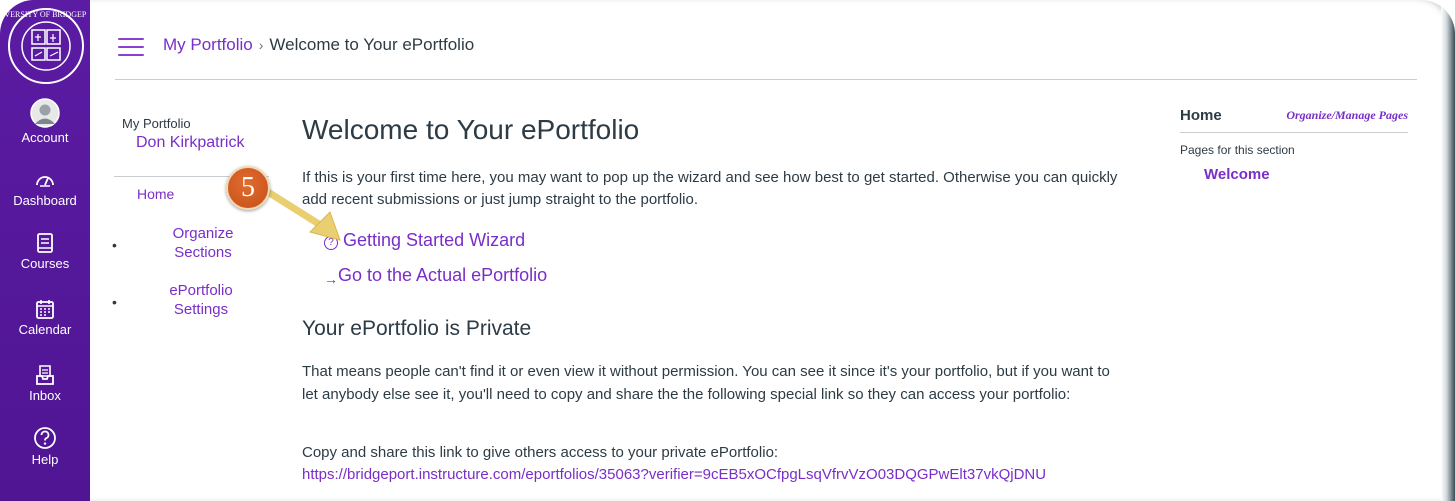 The height and width of the screenshot is (501, 1455). Describe the element at coordinates (131, 47) in the screenshot. I see `hamburger-menu-icon` at that location.